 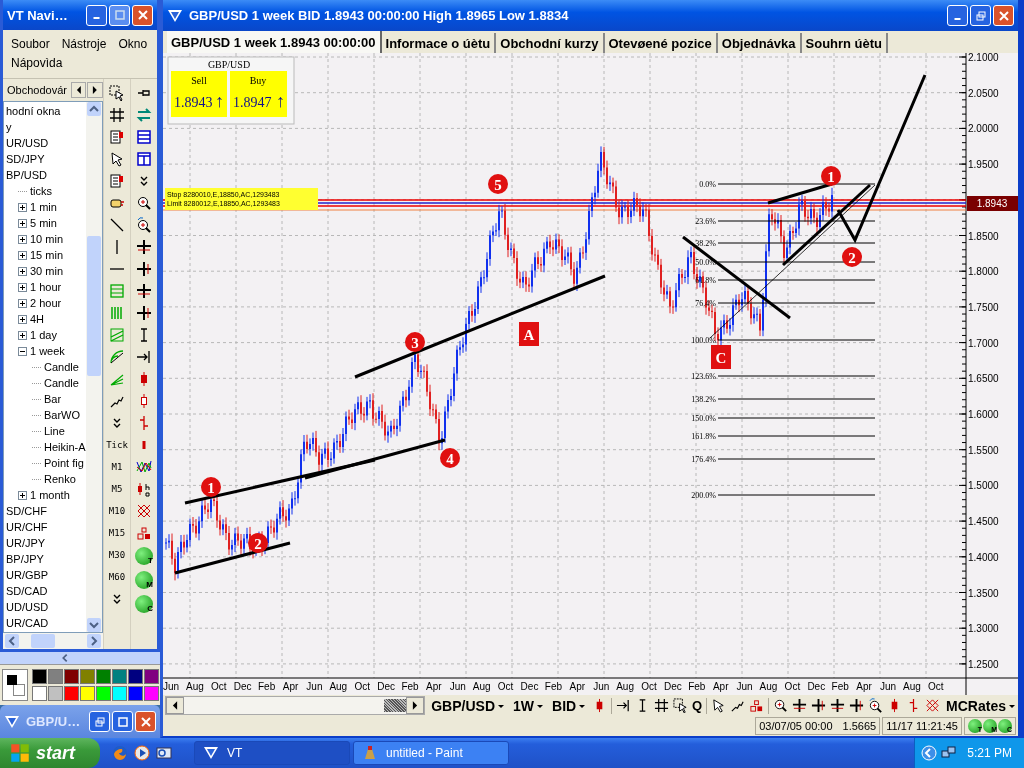 What do you see at coordinates (15, 685) in the screenshot?
I see `color-swatch` at bounding box center [15, 685].